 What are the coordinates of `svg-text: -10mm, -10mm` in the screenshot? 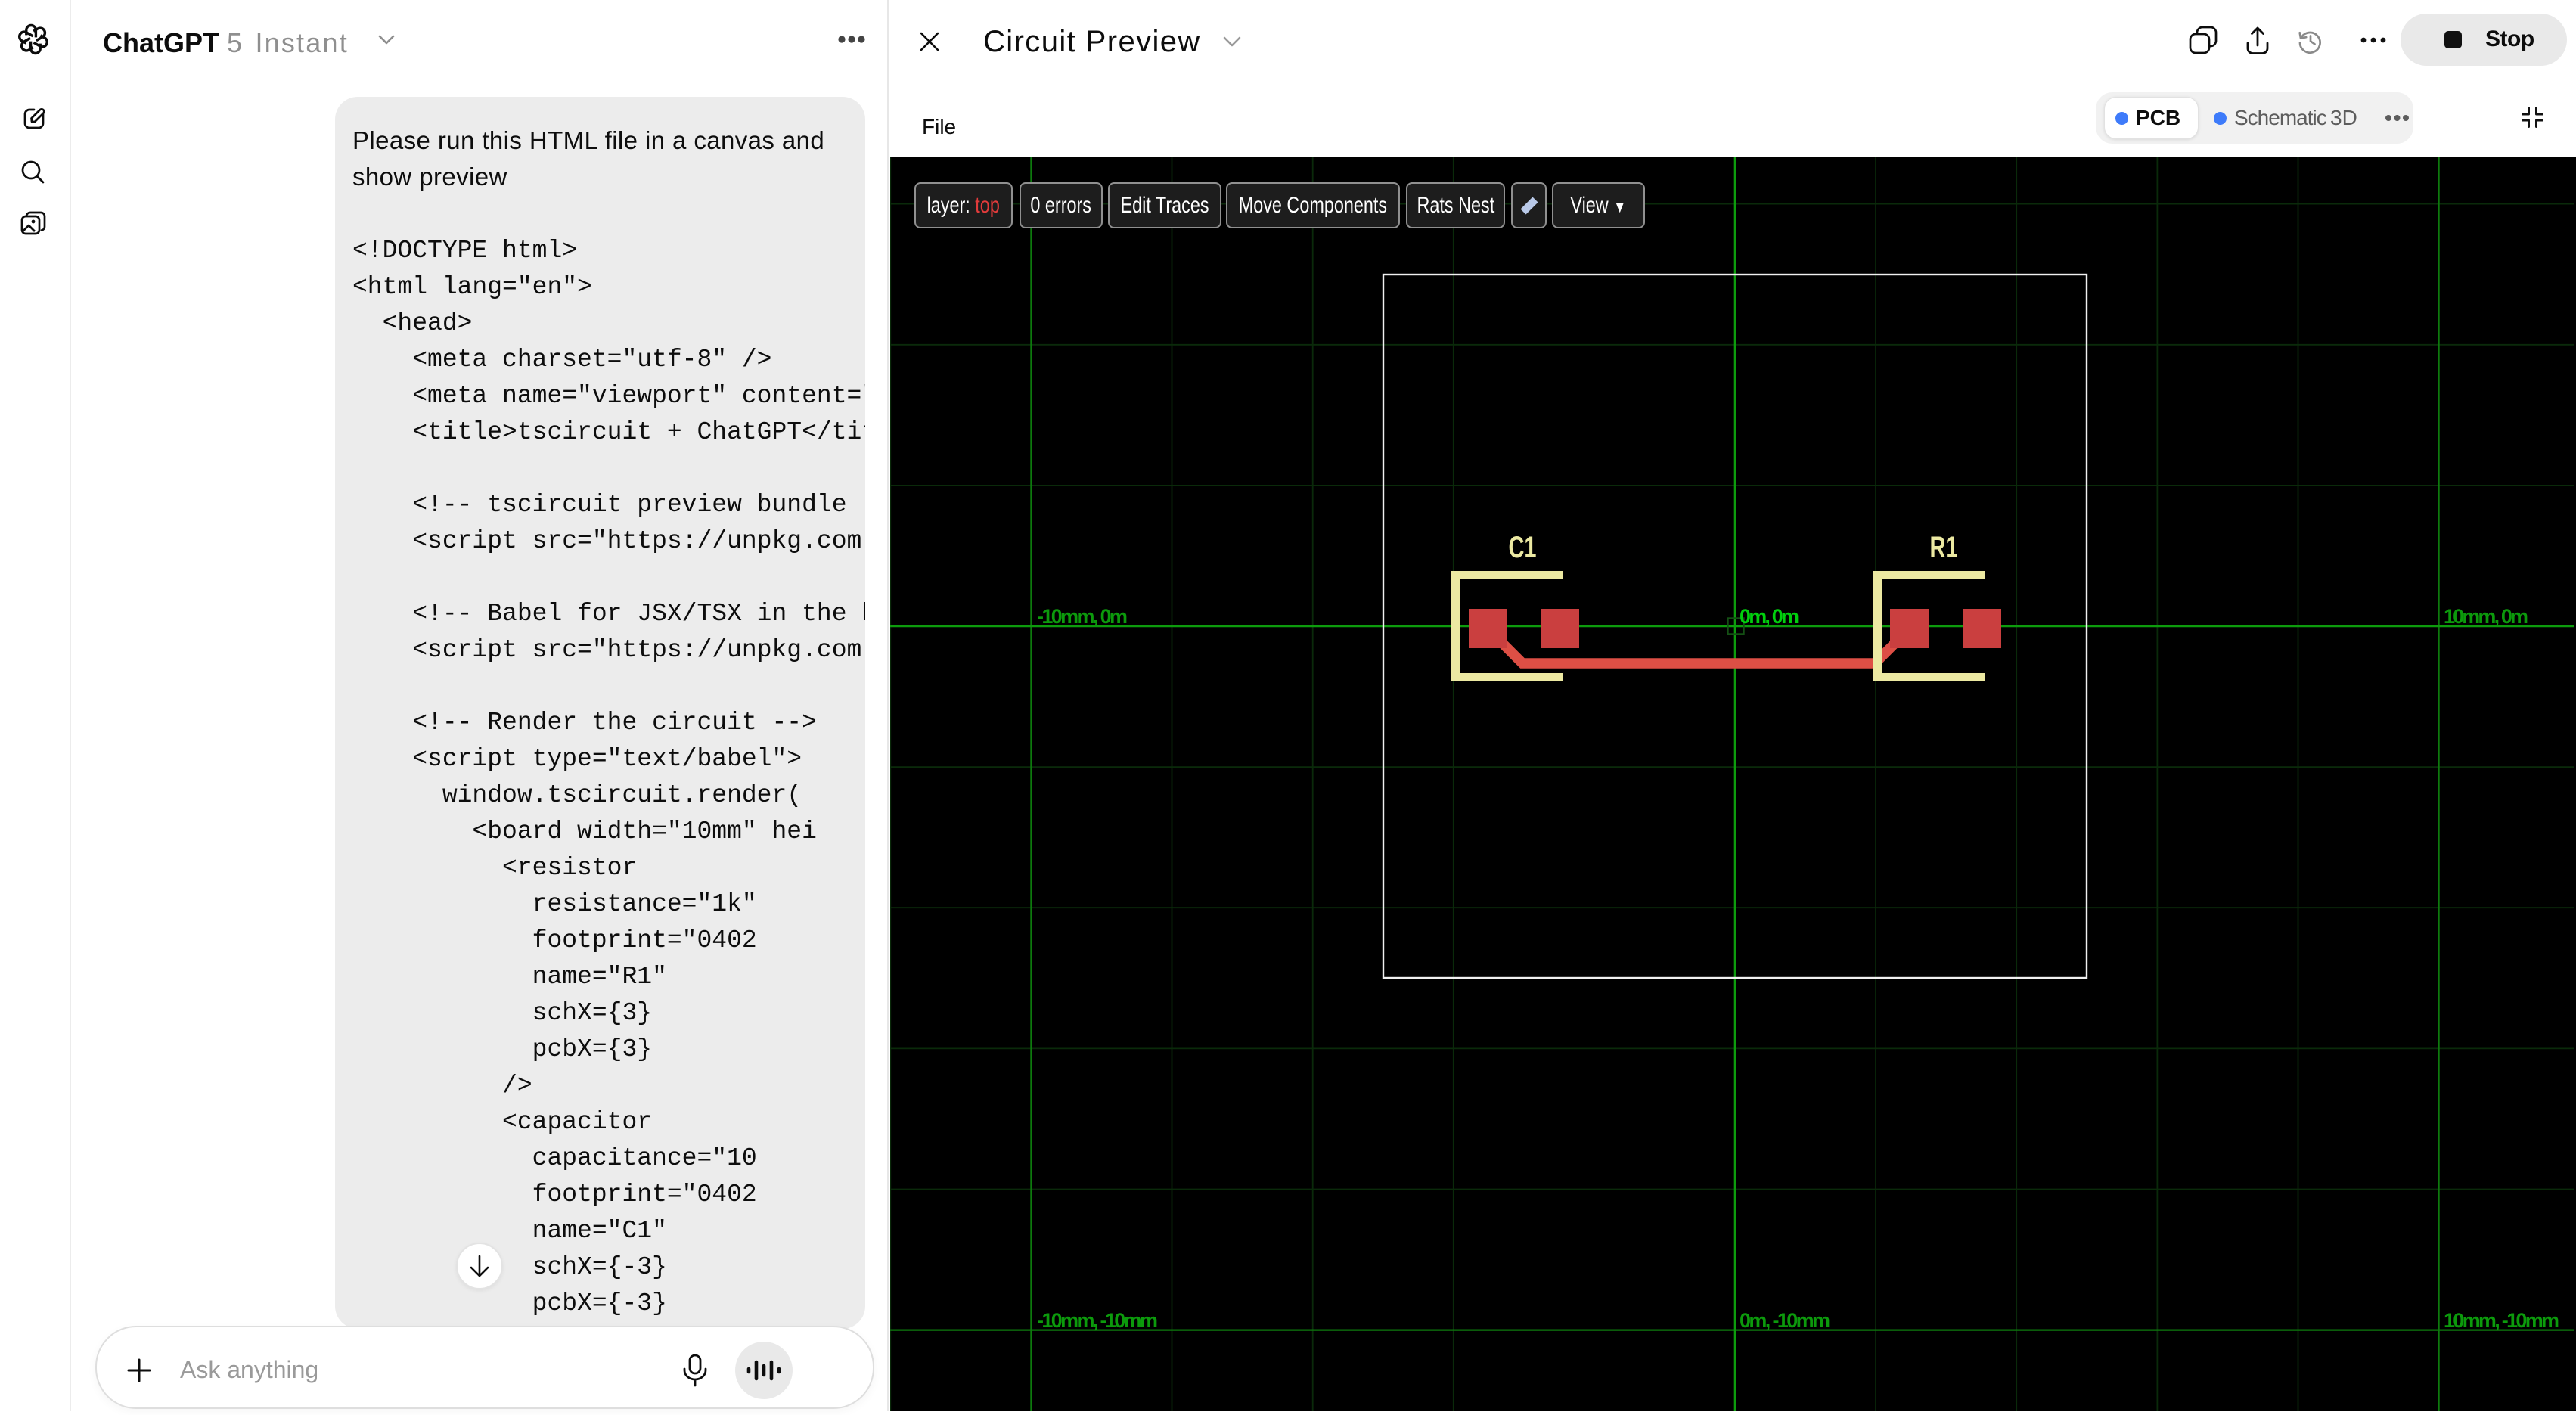 It's located at (1097, 1320).